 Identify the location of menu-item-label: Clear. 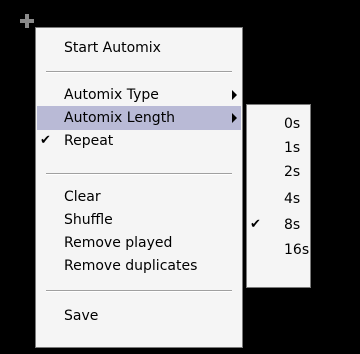
(82, 197).